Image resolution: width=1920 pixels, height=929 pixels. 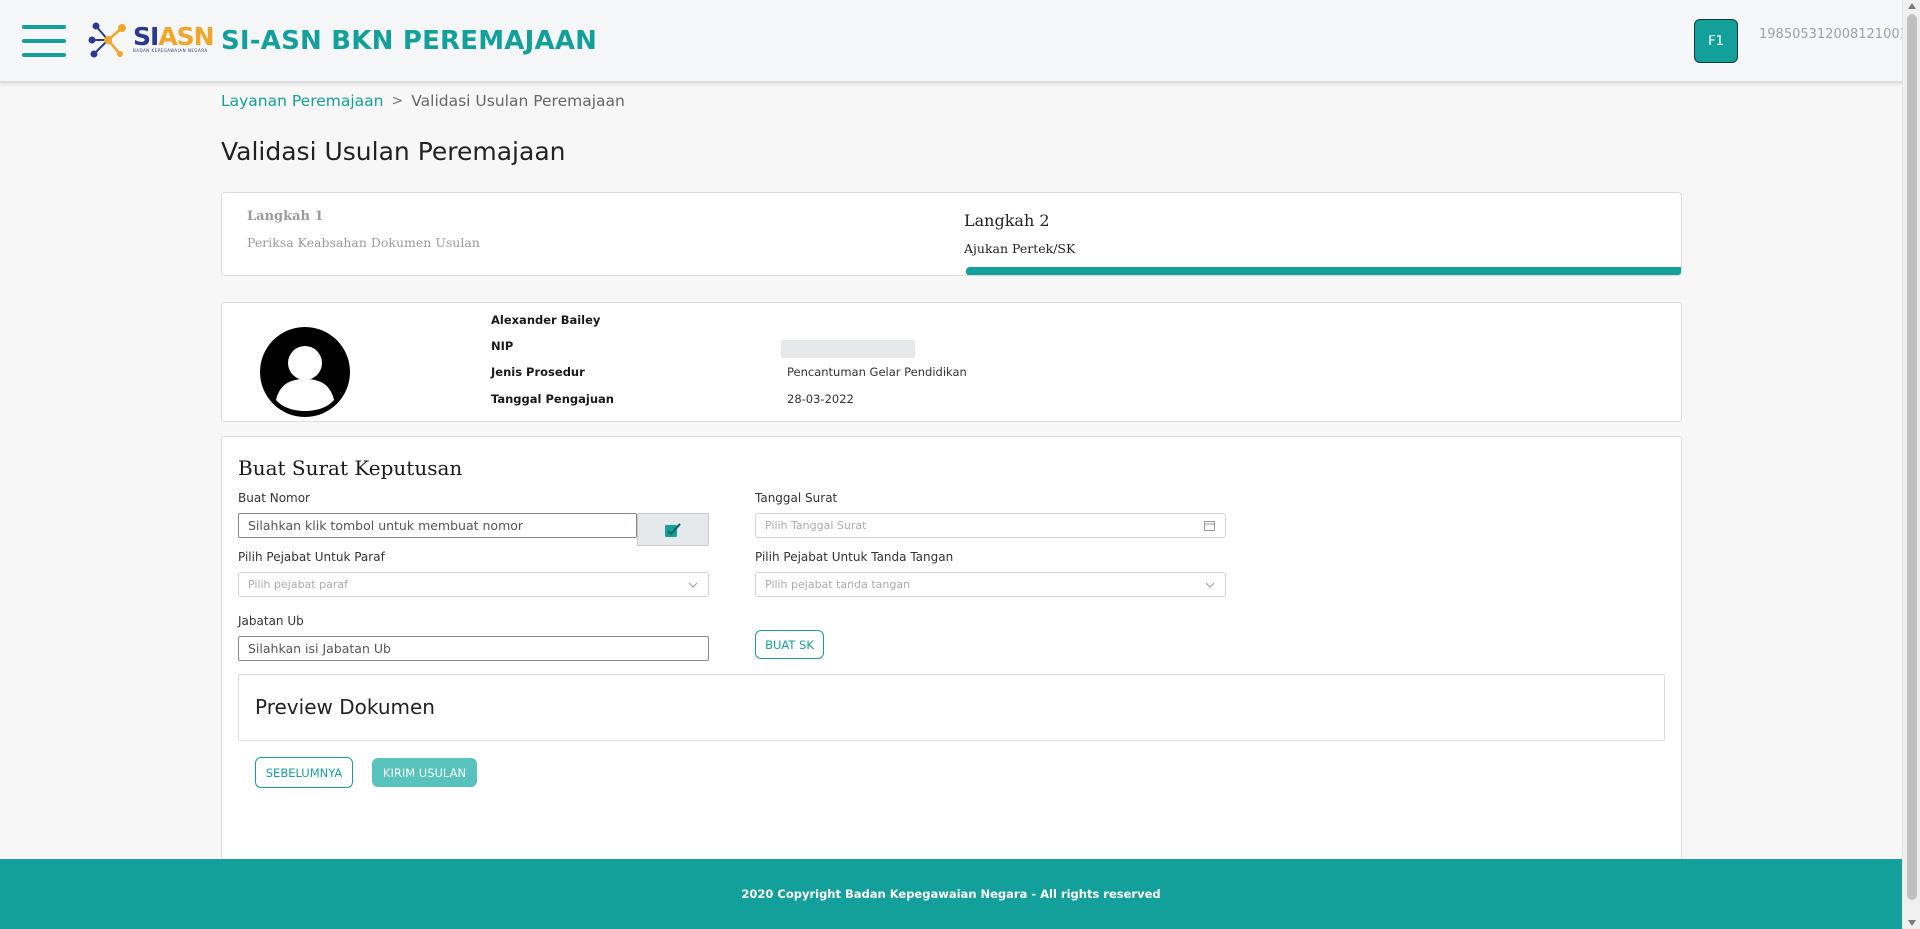 I want to click on user-avatar-icon, so click(x=305, y=372).